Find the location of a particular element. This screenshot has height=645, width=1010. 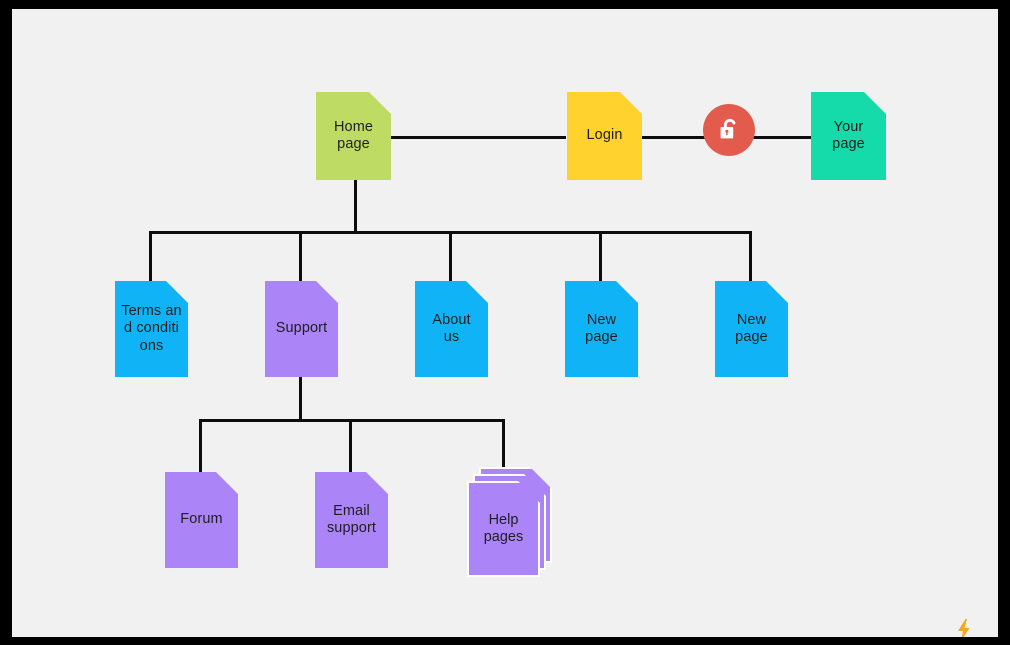

node-home-page: Home page is located at coordinates (353, 136).